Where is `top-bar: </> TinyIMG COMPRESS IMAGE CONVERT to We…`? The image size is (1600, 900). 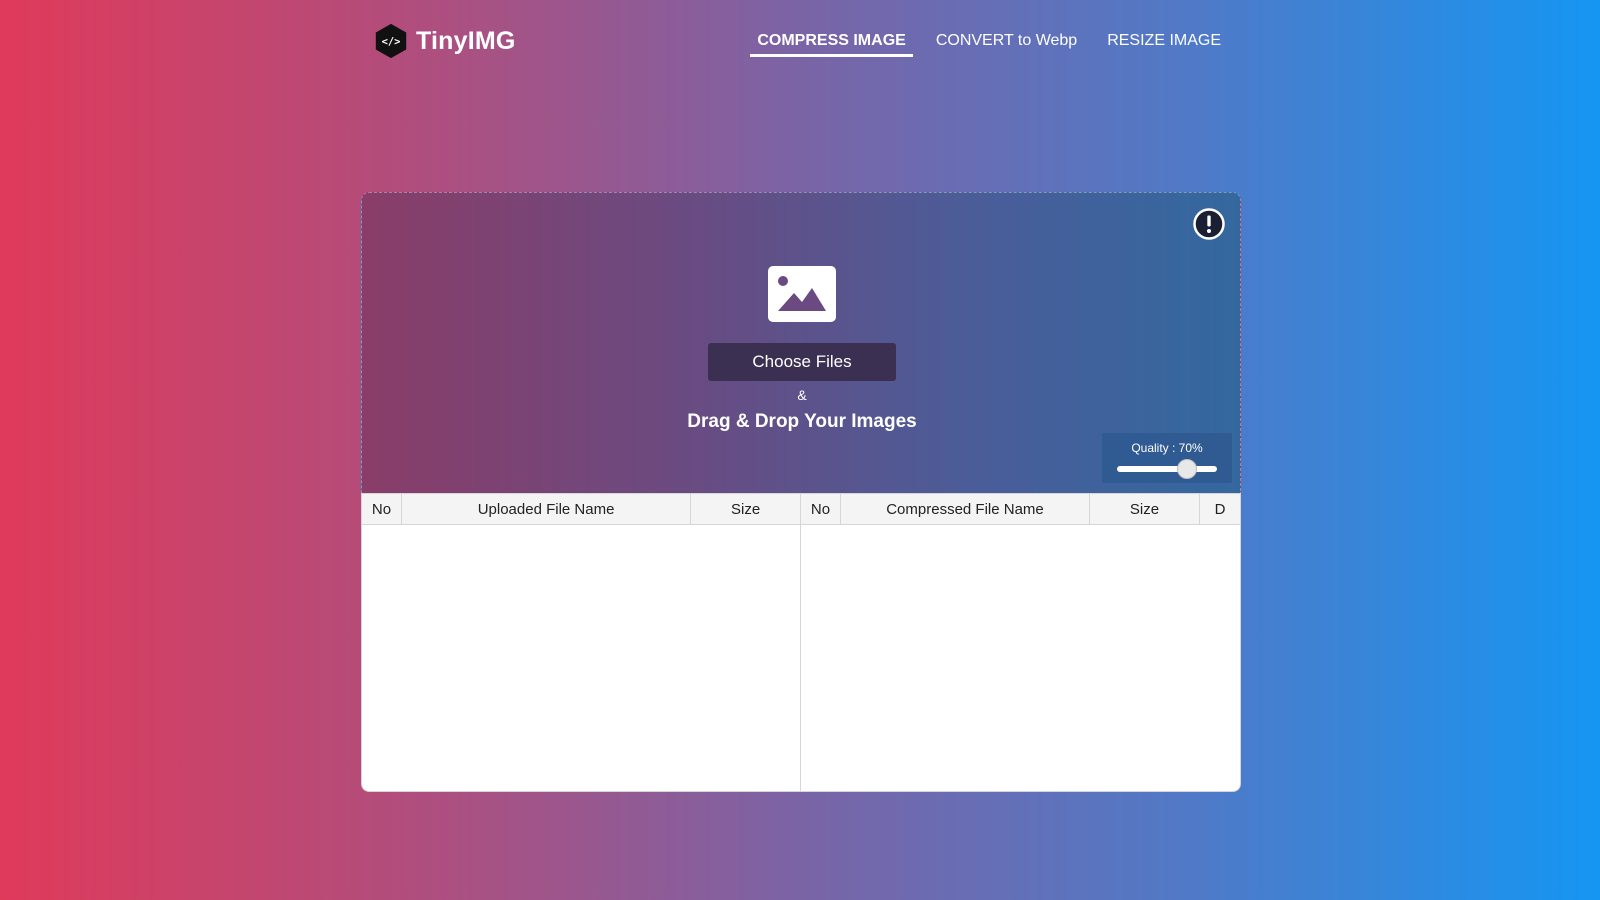
top-bar: </> TinyIMG COMPRESS IMAGE CONVERT to We… is located at coordinates (800, 40).